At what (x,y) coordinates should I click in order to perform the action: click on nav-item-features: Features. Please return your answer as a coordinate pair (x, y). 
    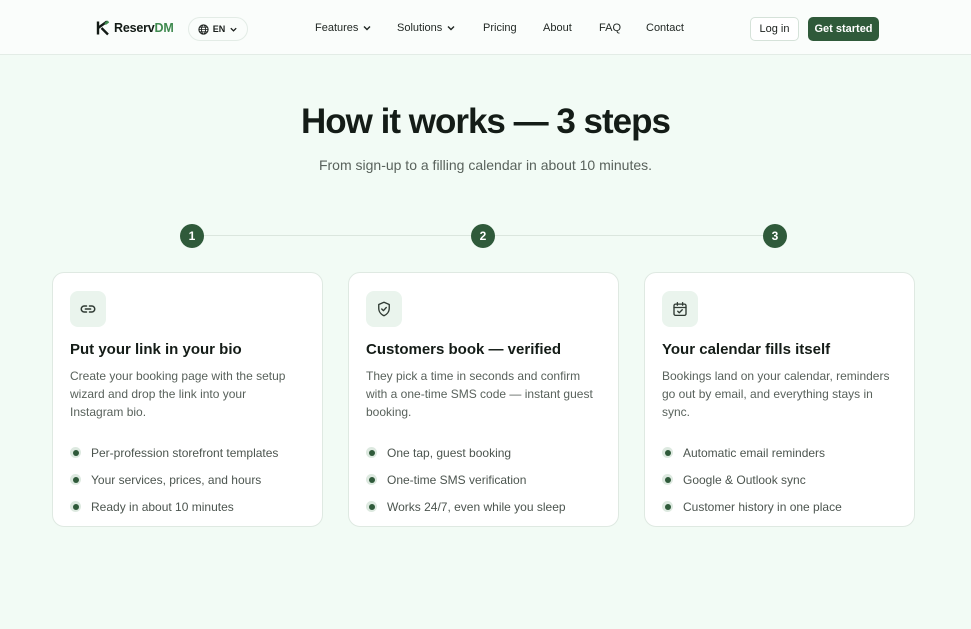
    Looking at the image, I should click on (343, 28).